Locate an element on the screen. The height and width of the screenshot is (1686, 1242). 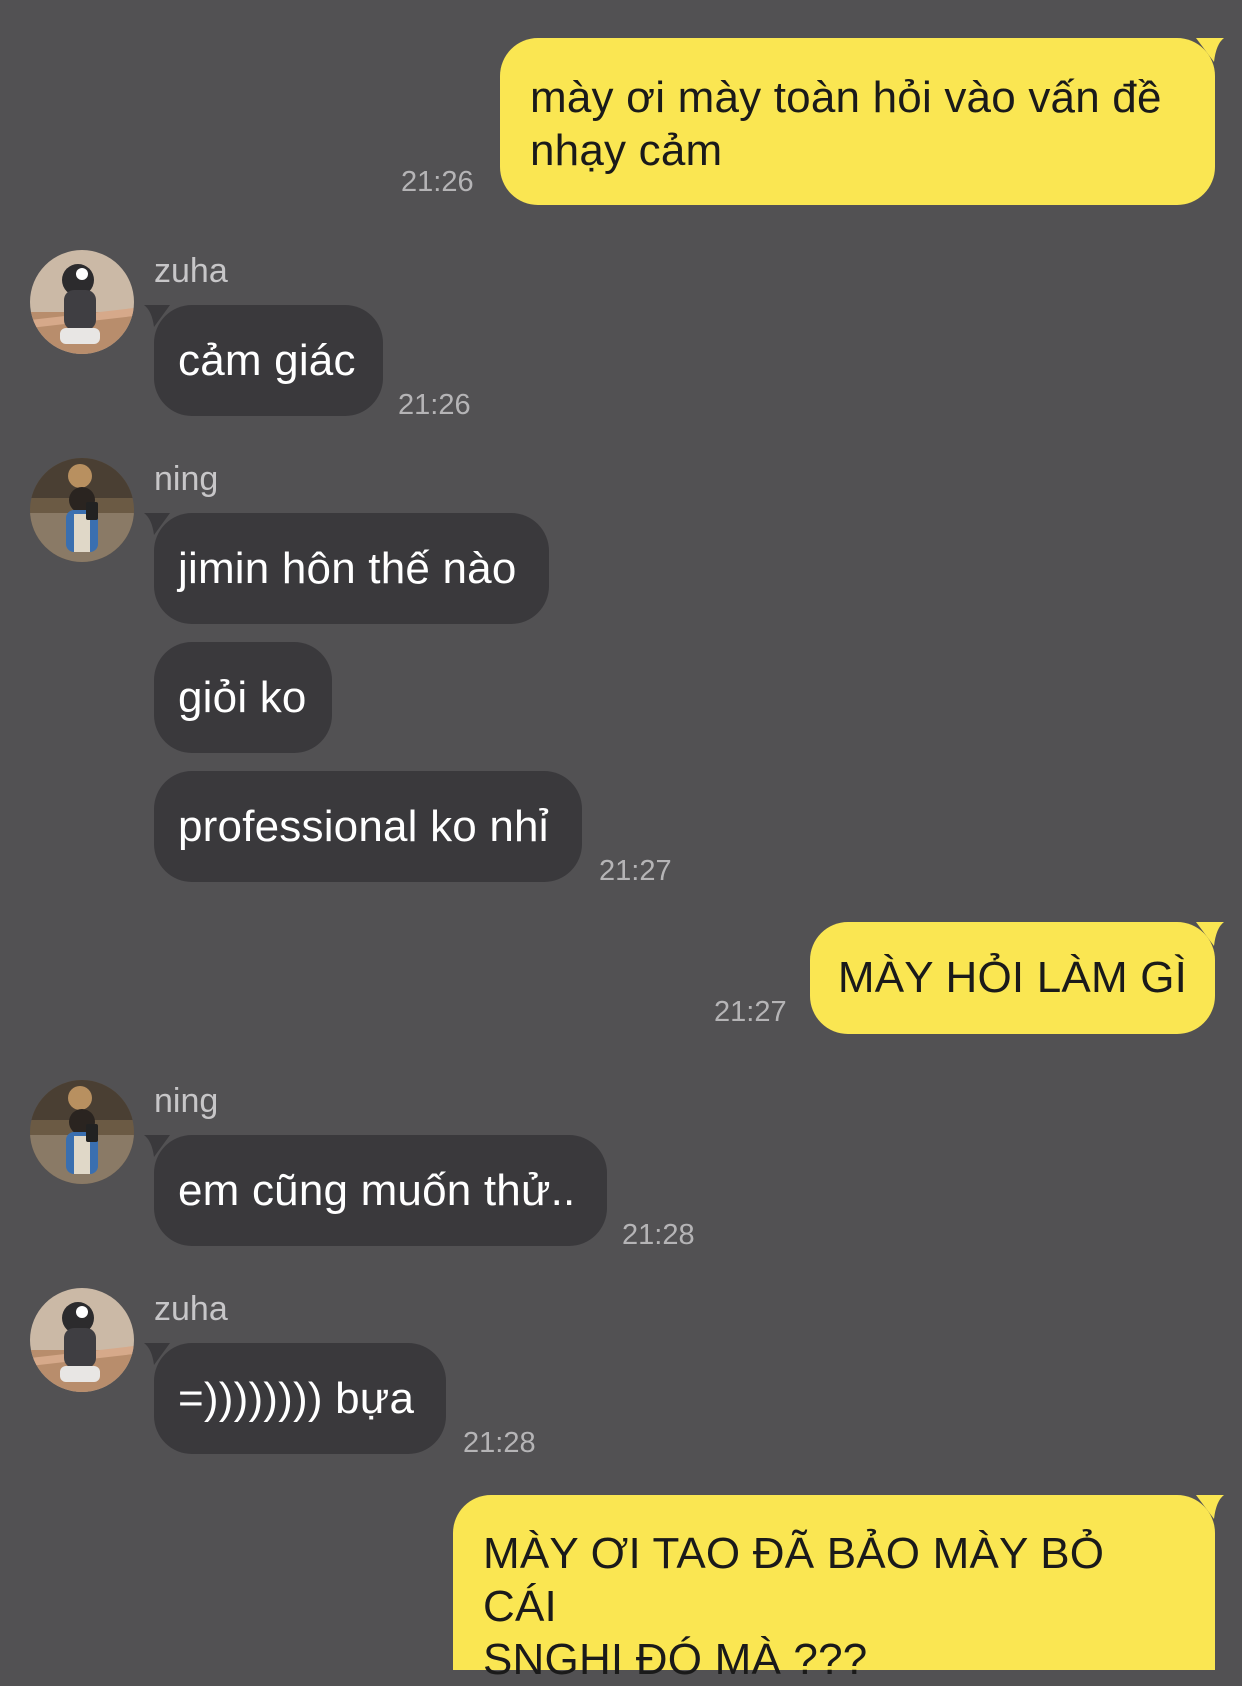
outgoing-message-bubble: MÀY HỎI LÀM GÌ is located at coordinates (1012, 978).